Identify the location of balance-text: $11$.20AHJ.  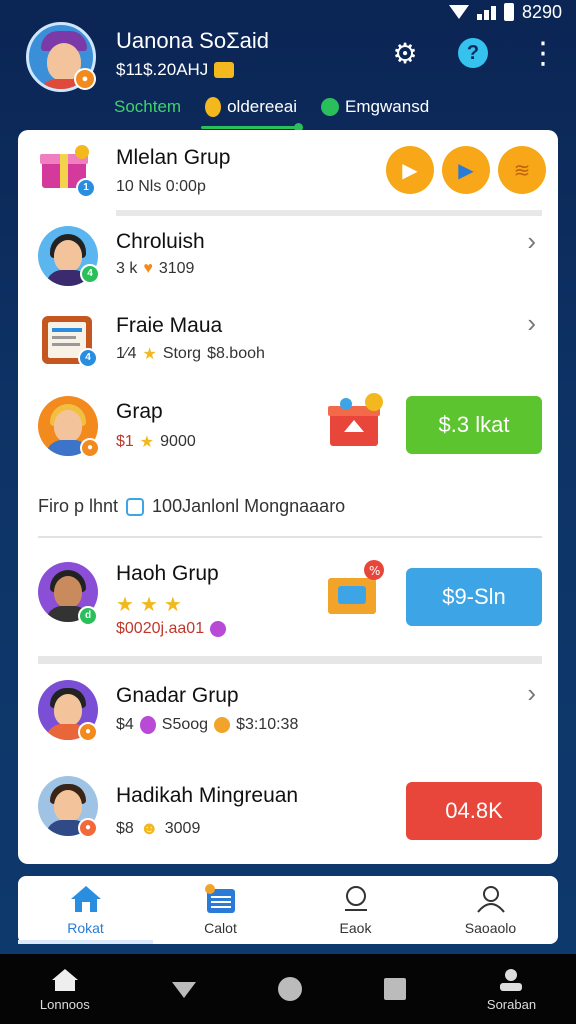
(162, 69).